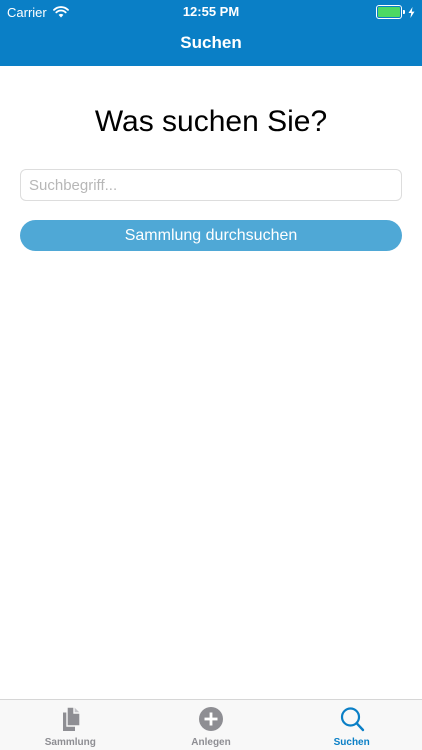 The width and height of the screenshot is (422, 750). I want to click on tab-anlegen: Anlegen, so click(211, 725).